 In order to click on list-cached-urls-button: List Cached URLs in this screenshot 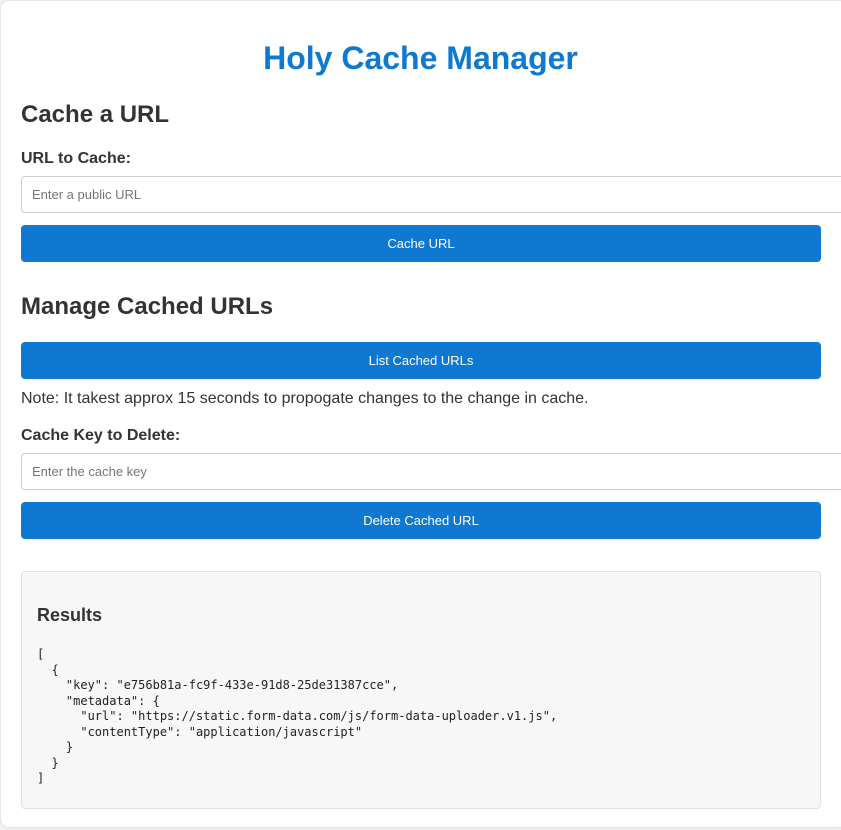, I will do `click(421, 360)`.